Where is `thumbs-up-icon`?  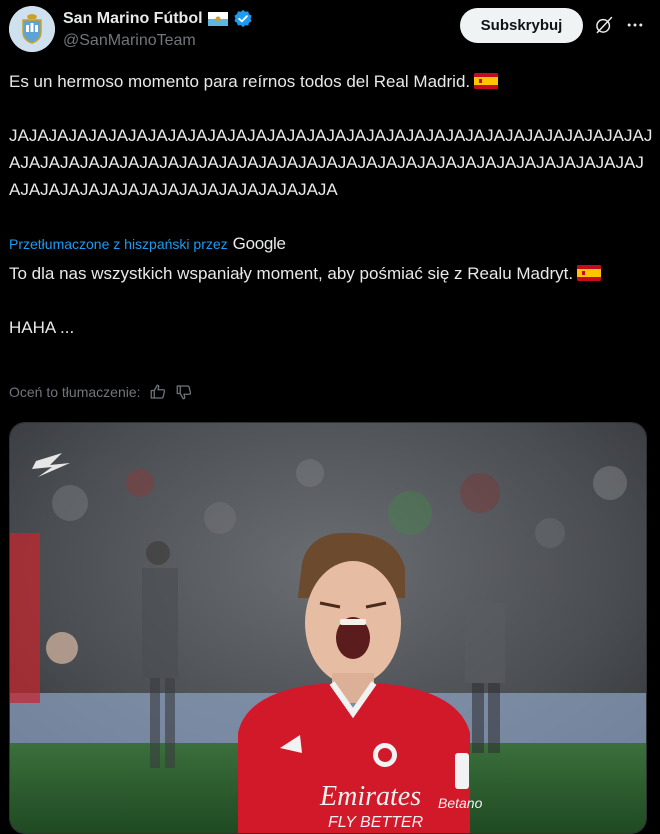 thumbs-up-icon is located at coordinates (158, 392).